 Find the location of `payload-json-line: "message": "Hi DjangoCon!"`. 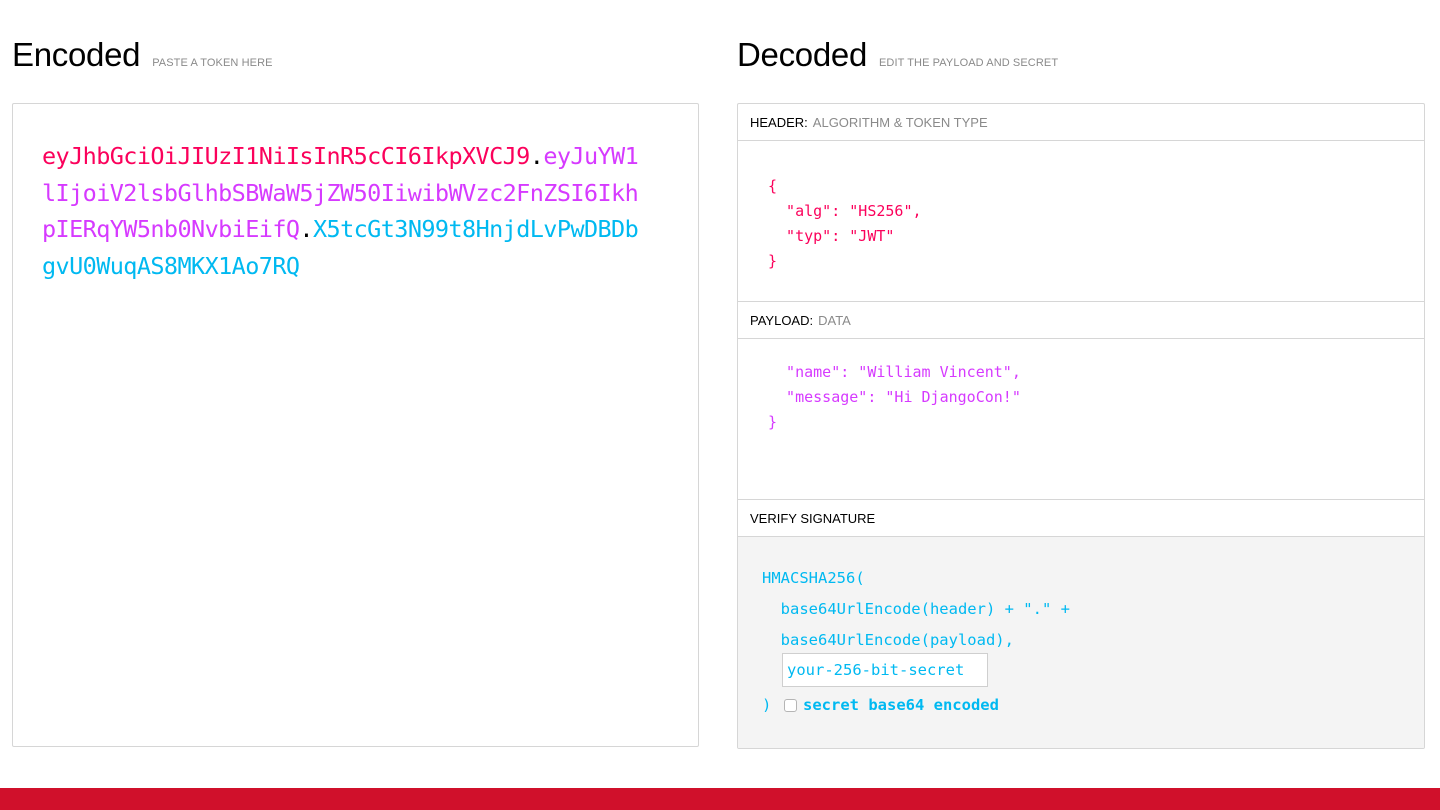

payload-json-line: "message": "Hi DjangoCon!" is located at coordinates (894, 397).